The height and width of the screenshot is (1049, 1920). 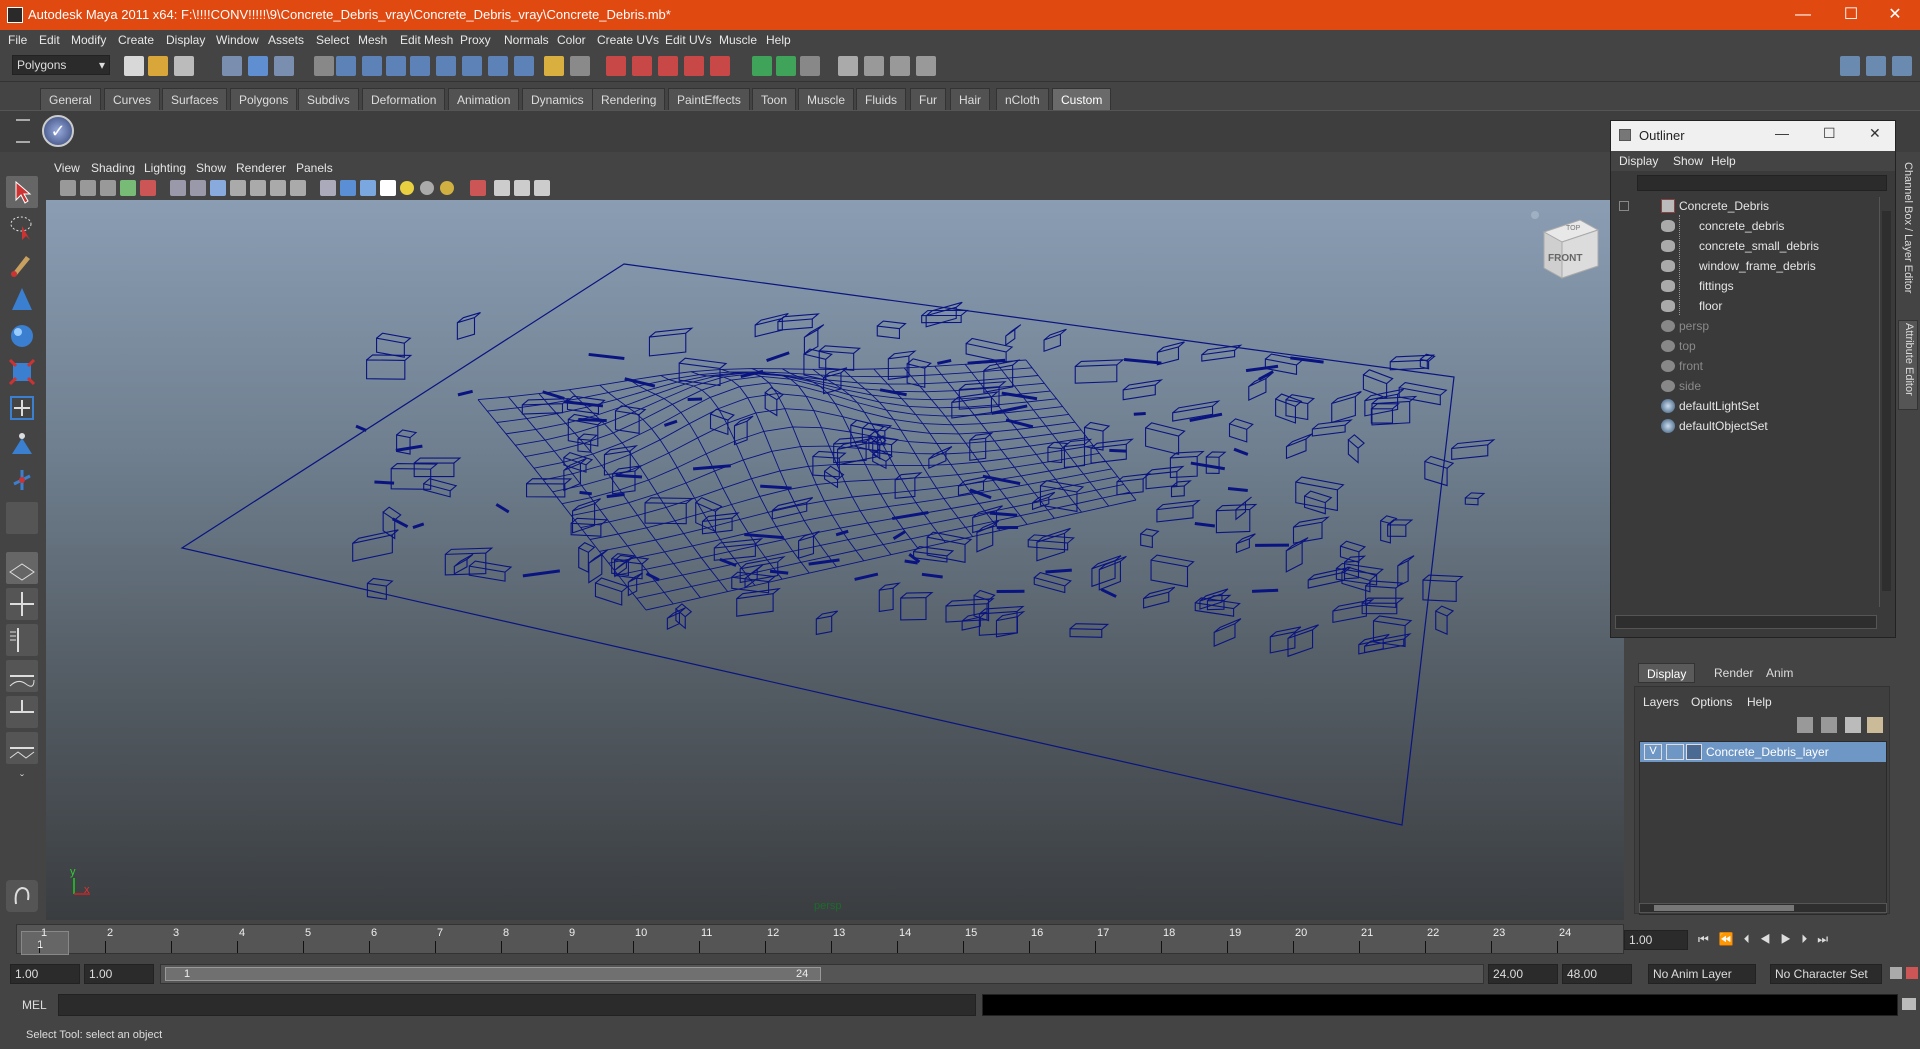 What do you see at coordinates (195, 99) in the screenshot?
I see `shelf-tab-surfaces: Surfaces` at bounding box center [195, 99].